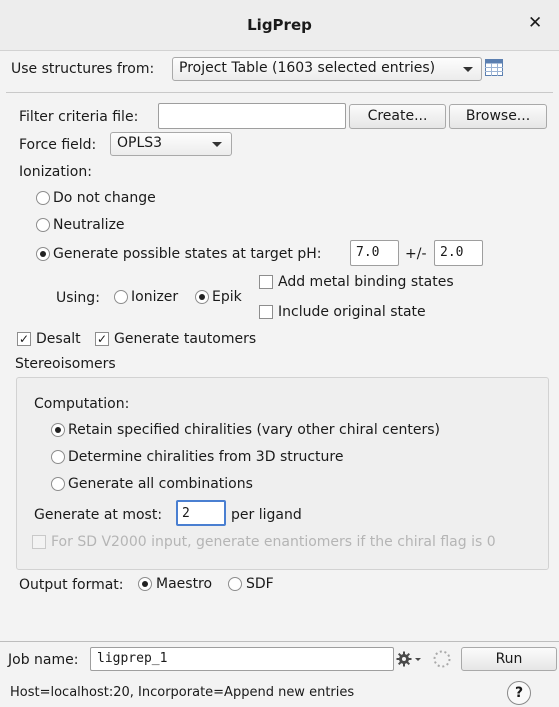 The height and width of the screenshot is (707, 559). Describe the element at coordinates (206, 457) in the screenshot. I see `determine-chiralities-label: Determine chiralities from 3D structure` at that location.